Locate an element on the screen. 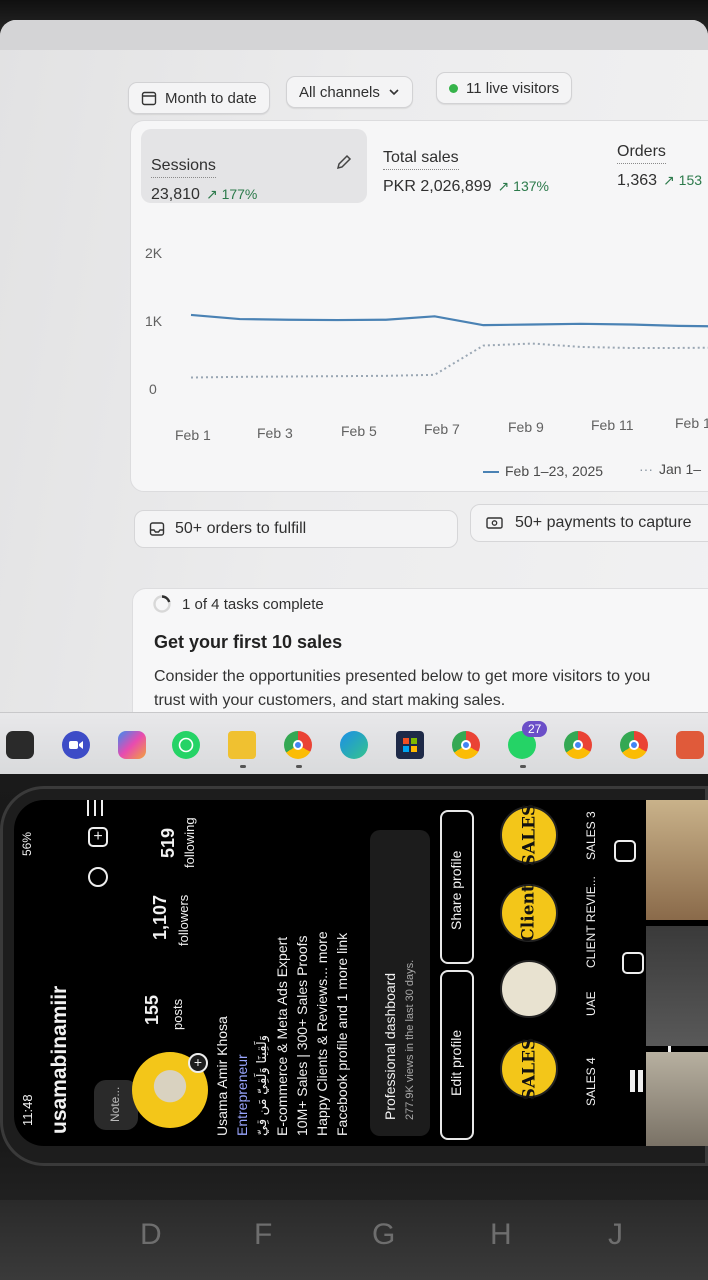 This screenshot has width=708, height=1280. highlight-label: SALES 3 is located at coordinates (591, 835).